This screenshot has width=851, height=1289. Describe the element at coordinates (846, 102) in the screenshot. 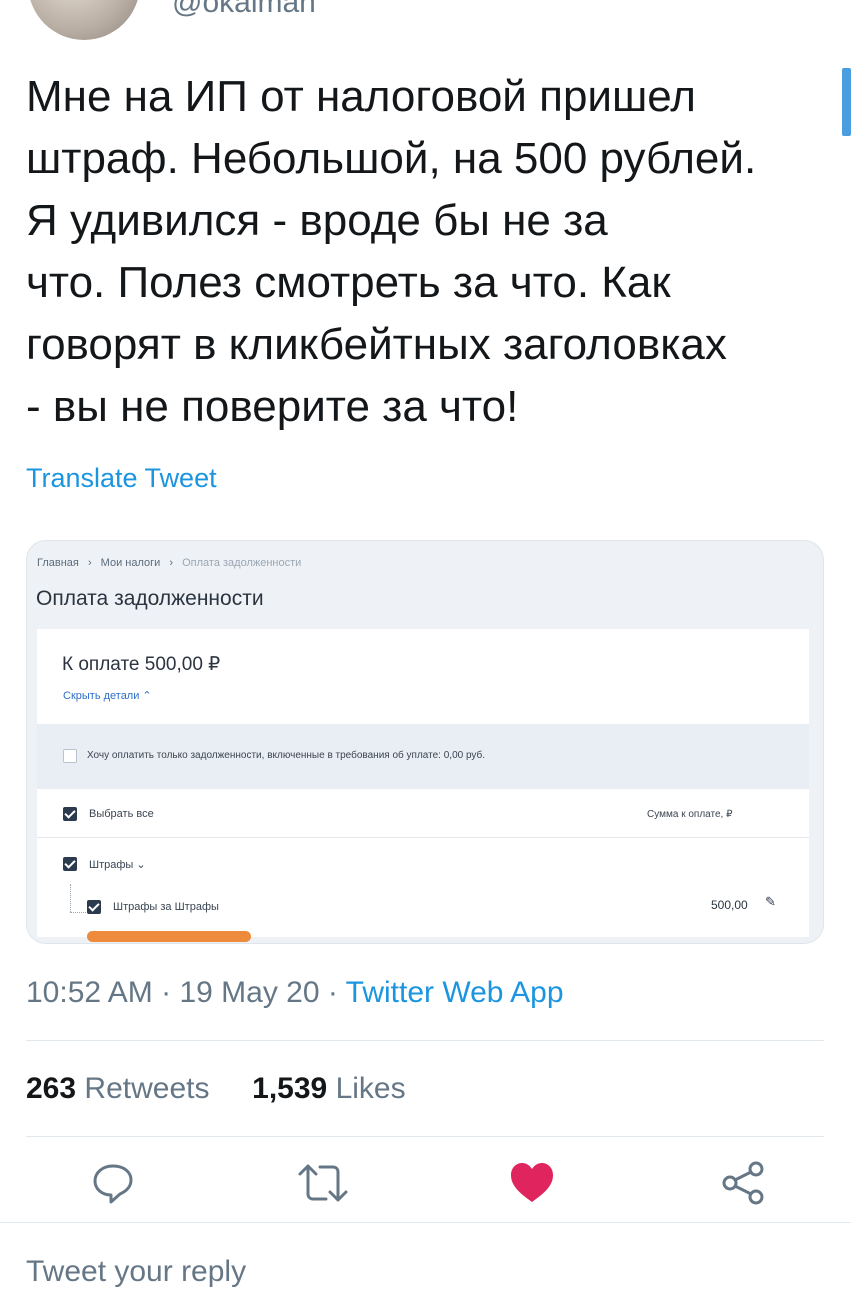

I see `scroll-indicator` at that location.